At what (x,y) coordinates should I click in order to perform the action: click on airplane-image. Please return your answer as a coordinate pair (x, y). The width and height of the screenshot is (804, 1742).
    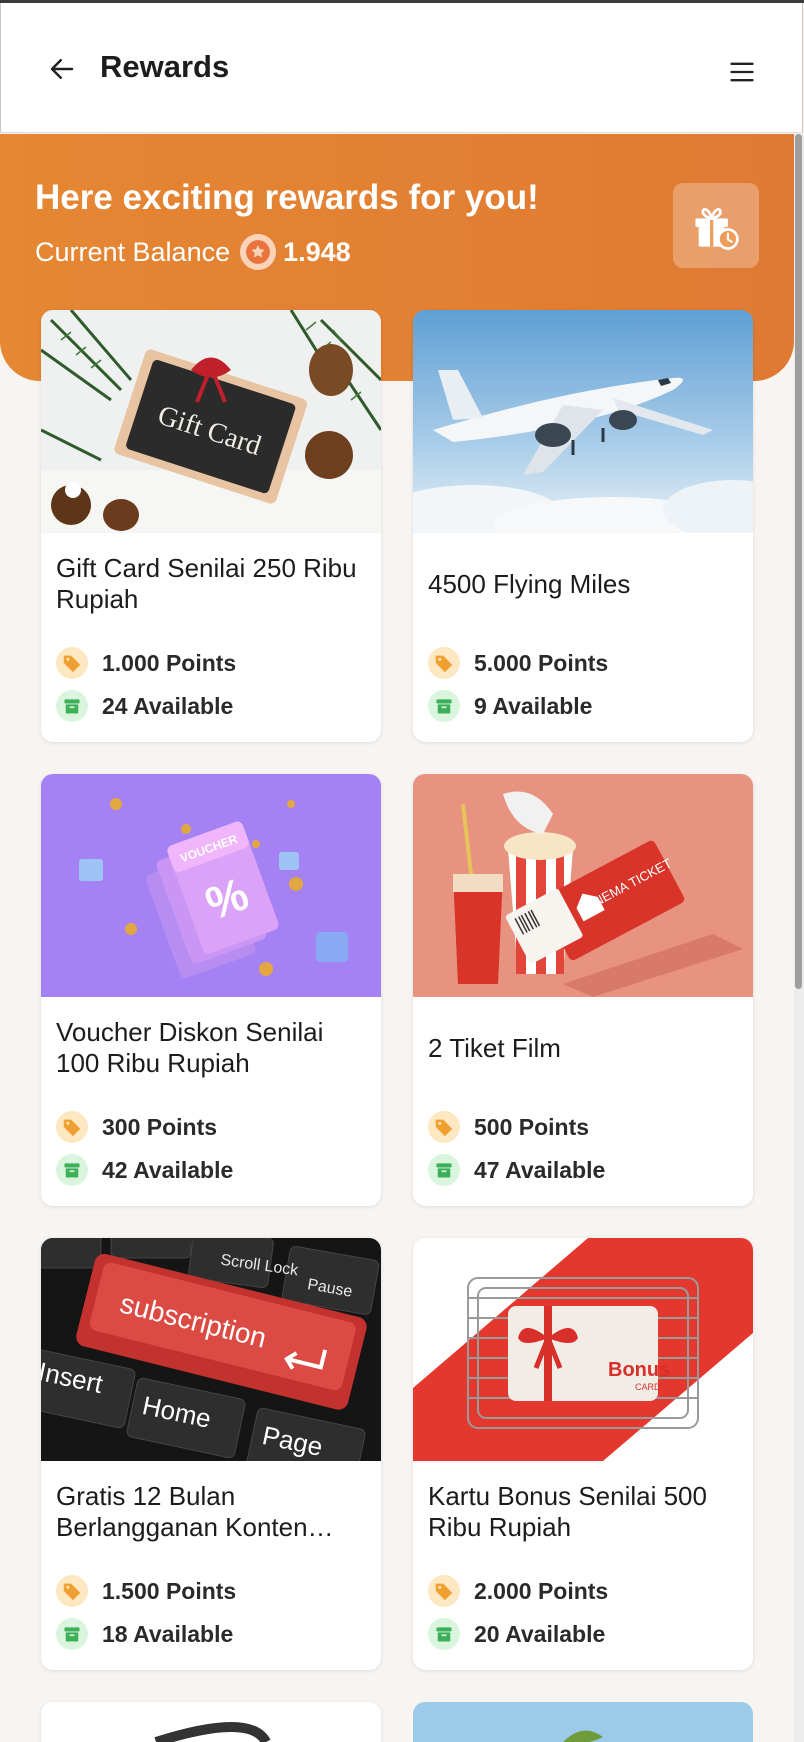
    Looking at the image, I should click on (583, 421).